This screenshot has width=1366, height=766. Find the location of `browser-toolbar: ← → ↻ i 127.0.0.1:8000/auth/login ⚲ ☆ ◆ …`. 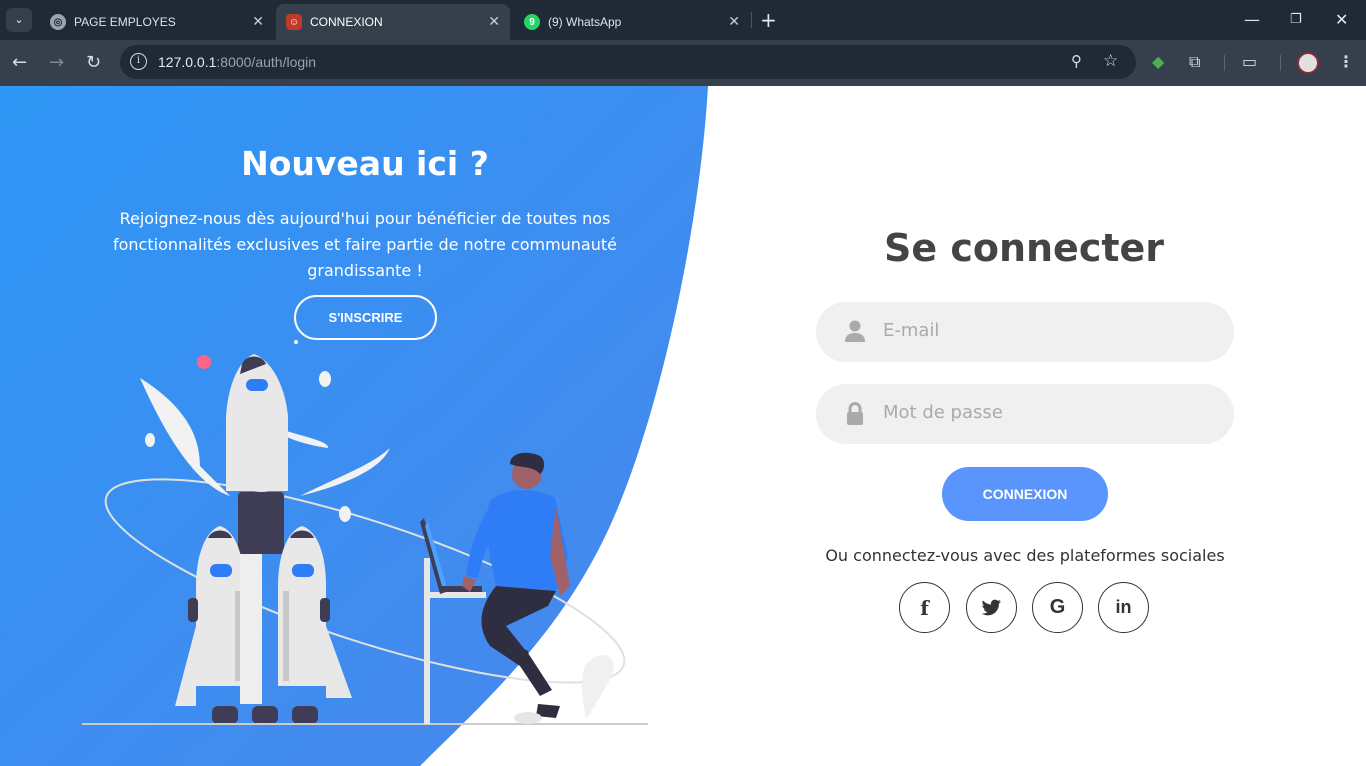

browser-toolbar: ← → ↻ i 127.0.0.1:8000/auth/login ⚲ ☆ ◆ … is located at coordinates (683, 63).